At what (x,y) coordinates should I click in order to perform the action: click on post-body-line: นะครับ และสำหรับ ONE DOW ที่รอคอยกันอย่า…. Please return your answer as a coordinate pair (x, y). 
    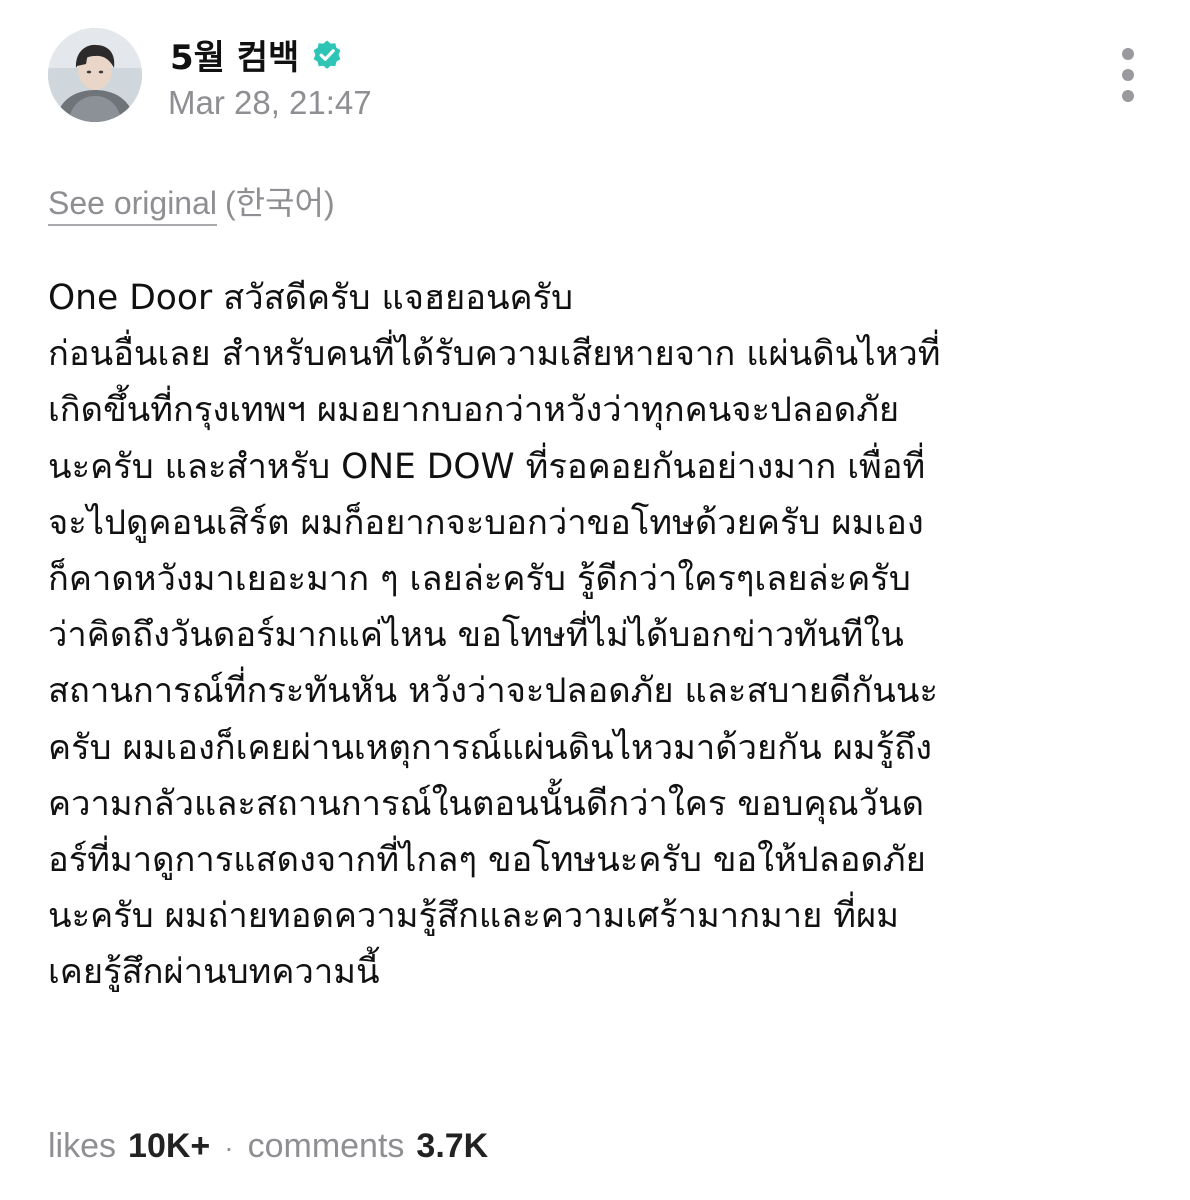
    Looking at the image, I should click on (487, 466).